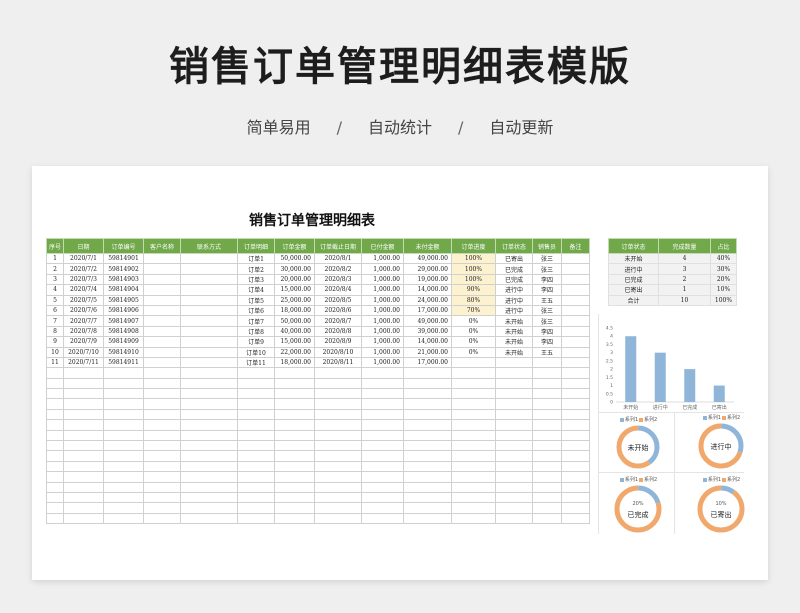 The width and height of the screenshot is (800, 613). I want to click on table-cell: 未开始, so click(514, 352).